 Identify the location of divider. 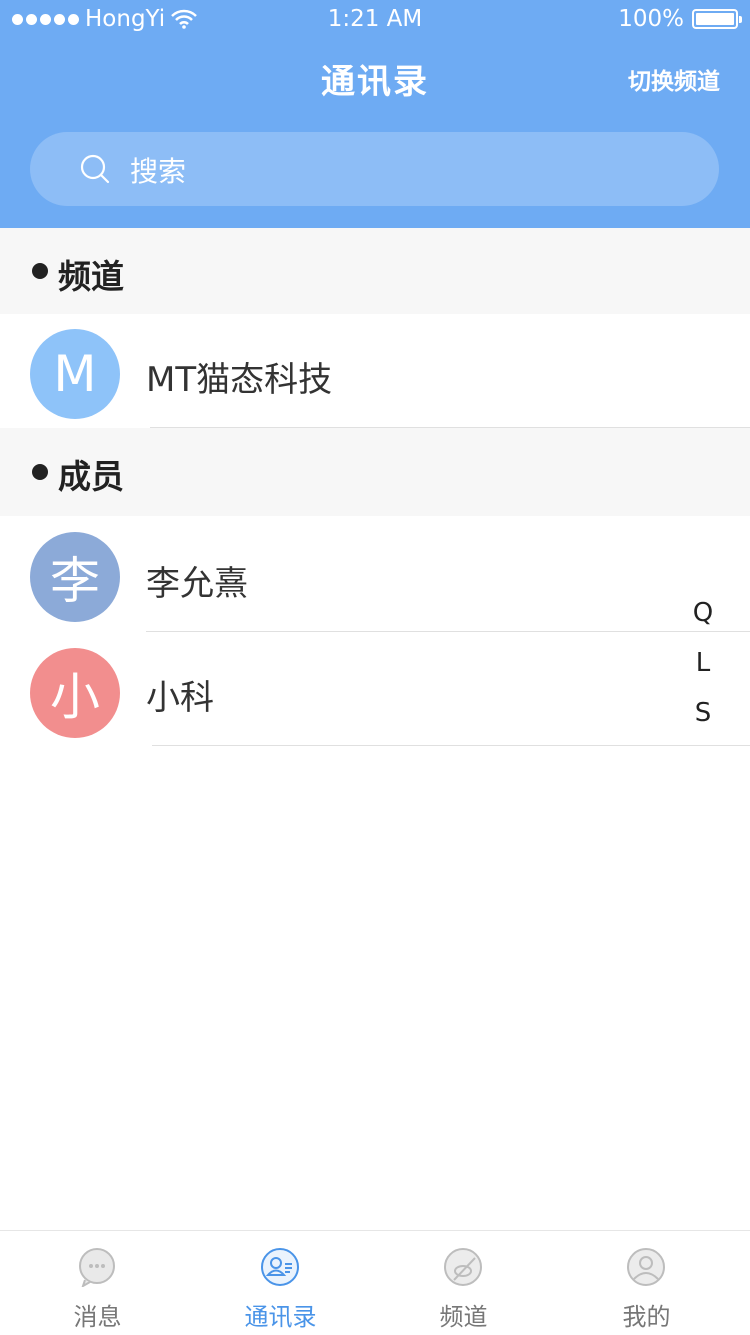
(451, 745).